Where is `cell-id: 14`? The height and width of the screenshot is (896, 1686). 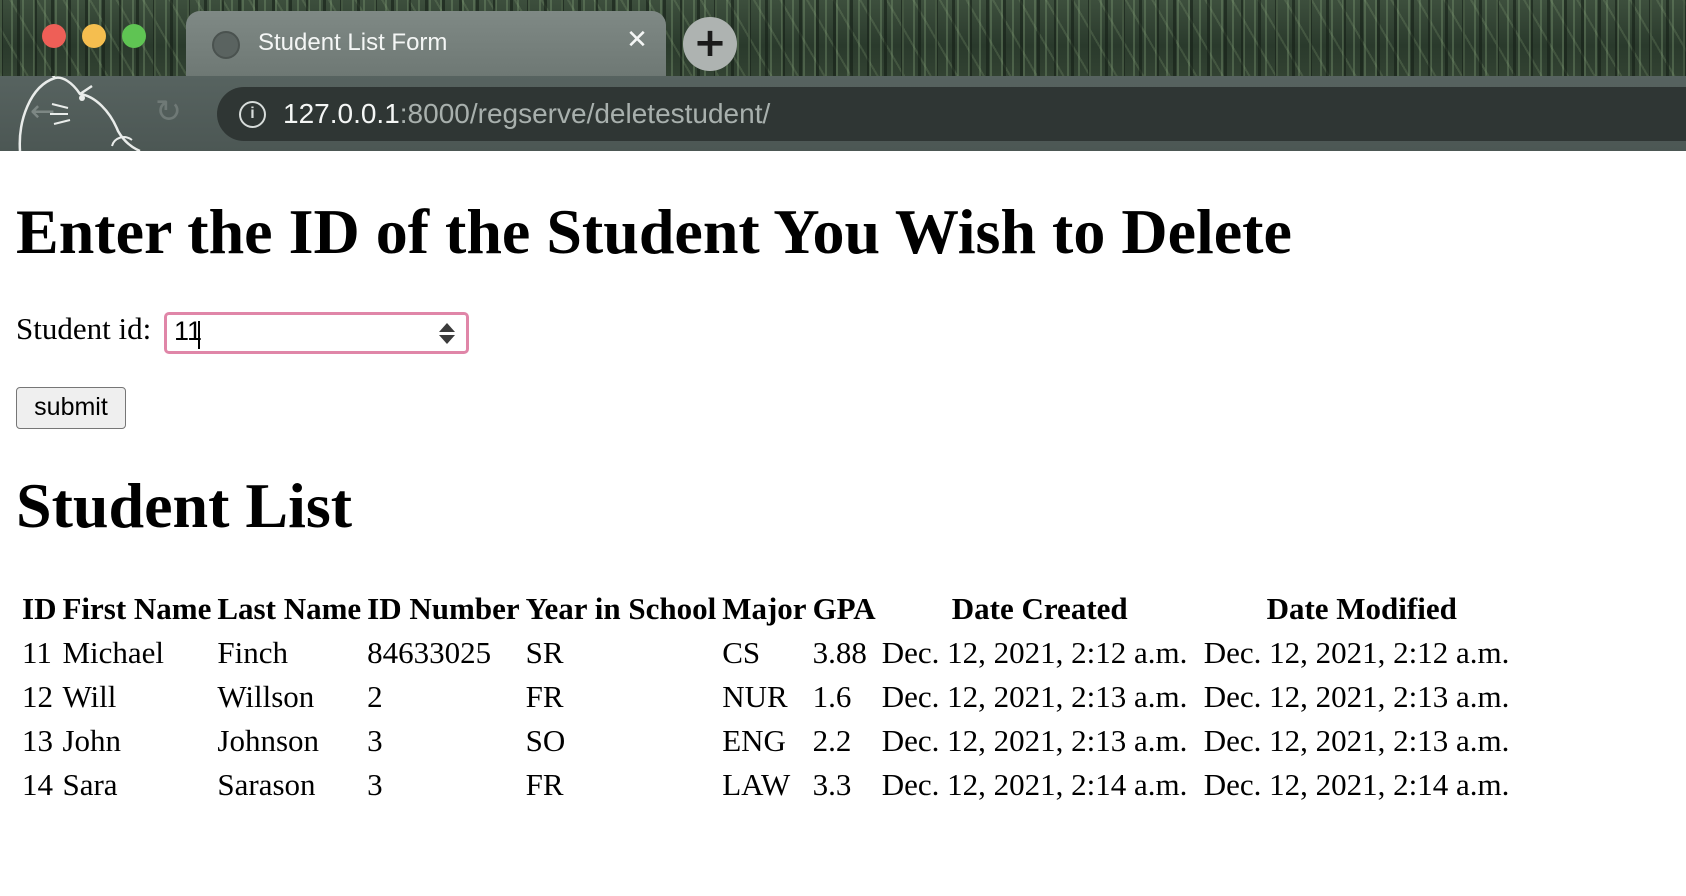 cell-id: 14 is located at coordinates (37, 784).